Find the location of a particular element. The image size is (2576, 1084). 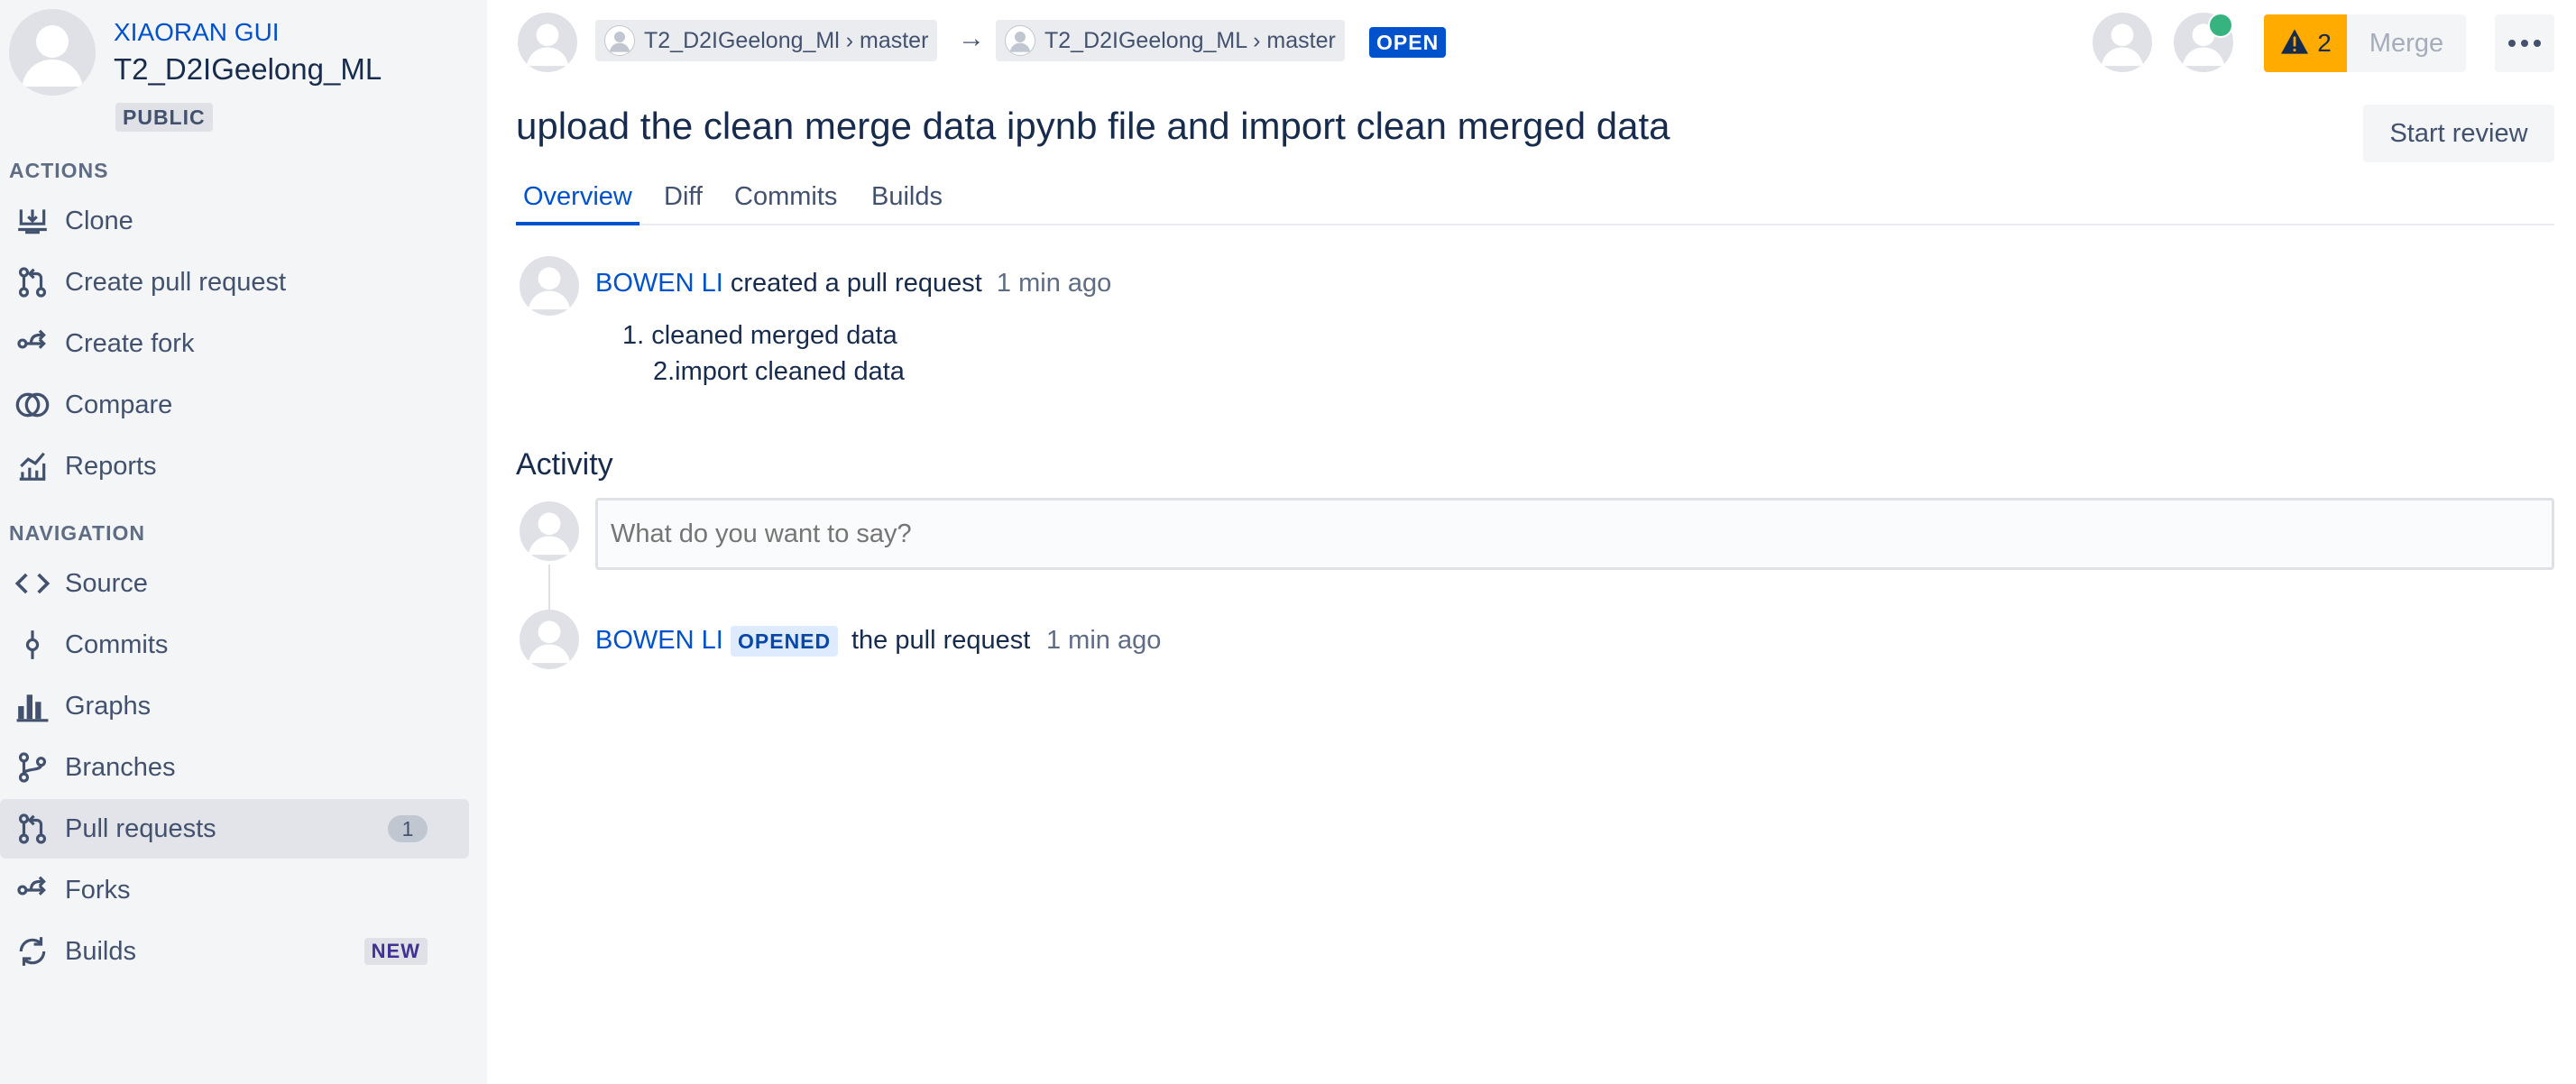

reports-icon is located at coordinates (32, 466).